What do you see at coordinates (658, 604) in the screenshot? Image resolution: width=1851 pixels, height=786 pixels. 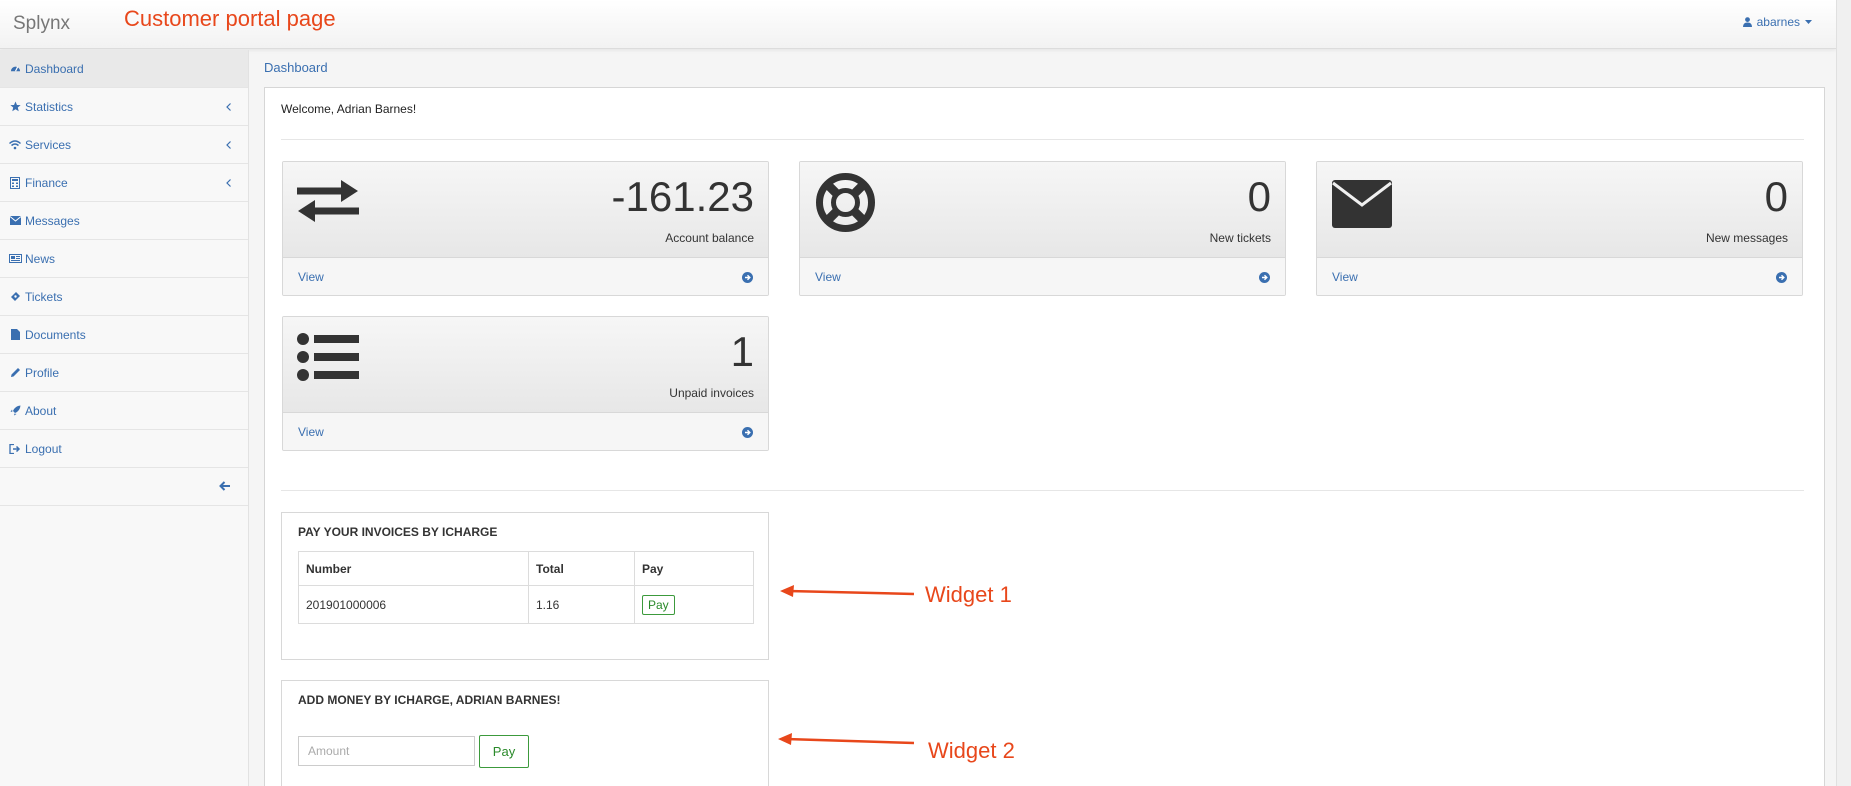 I see `pay-invoice-button: Pay` at bounding box center [658, 604].